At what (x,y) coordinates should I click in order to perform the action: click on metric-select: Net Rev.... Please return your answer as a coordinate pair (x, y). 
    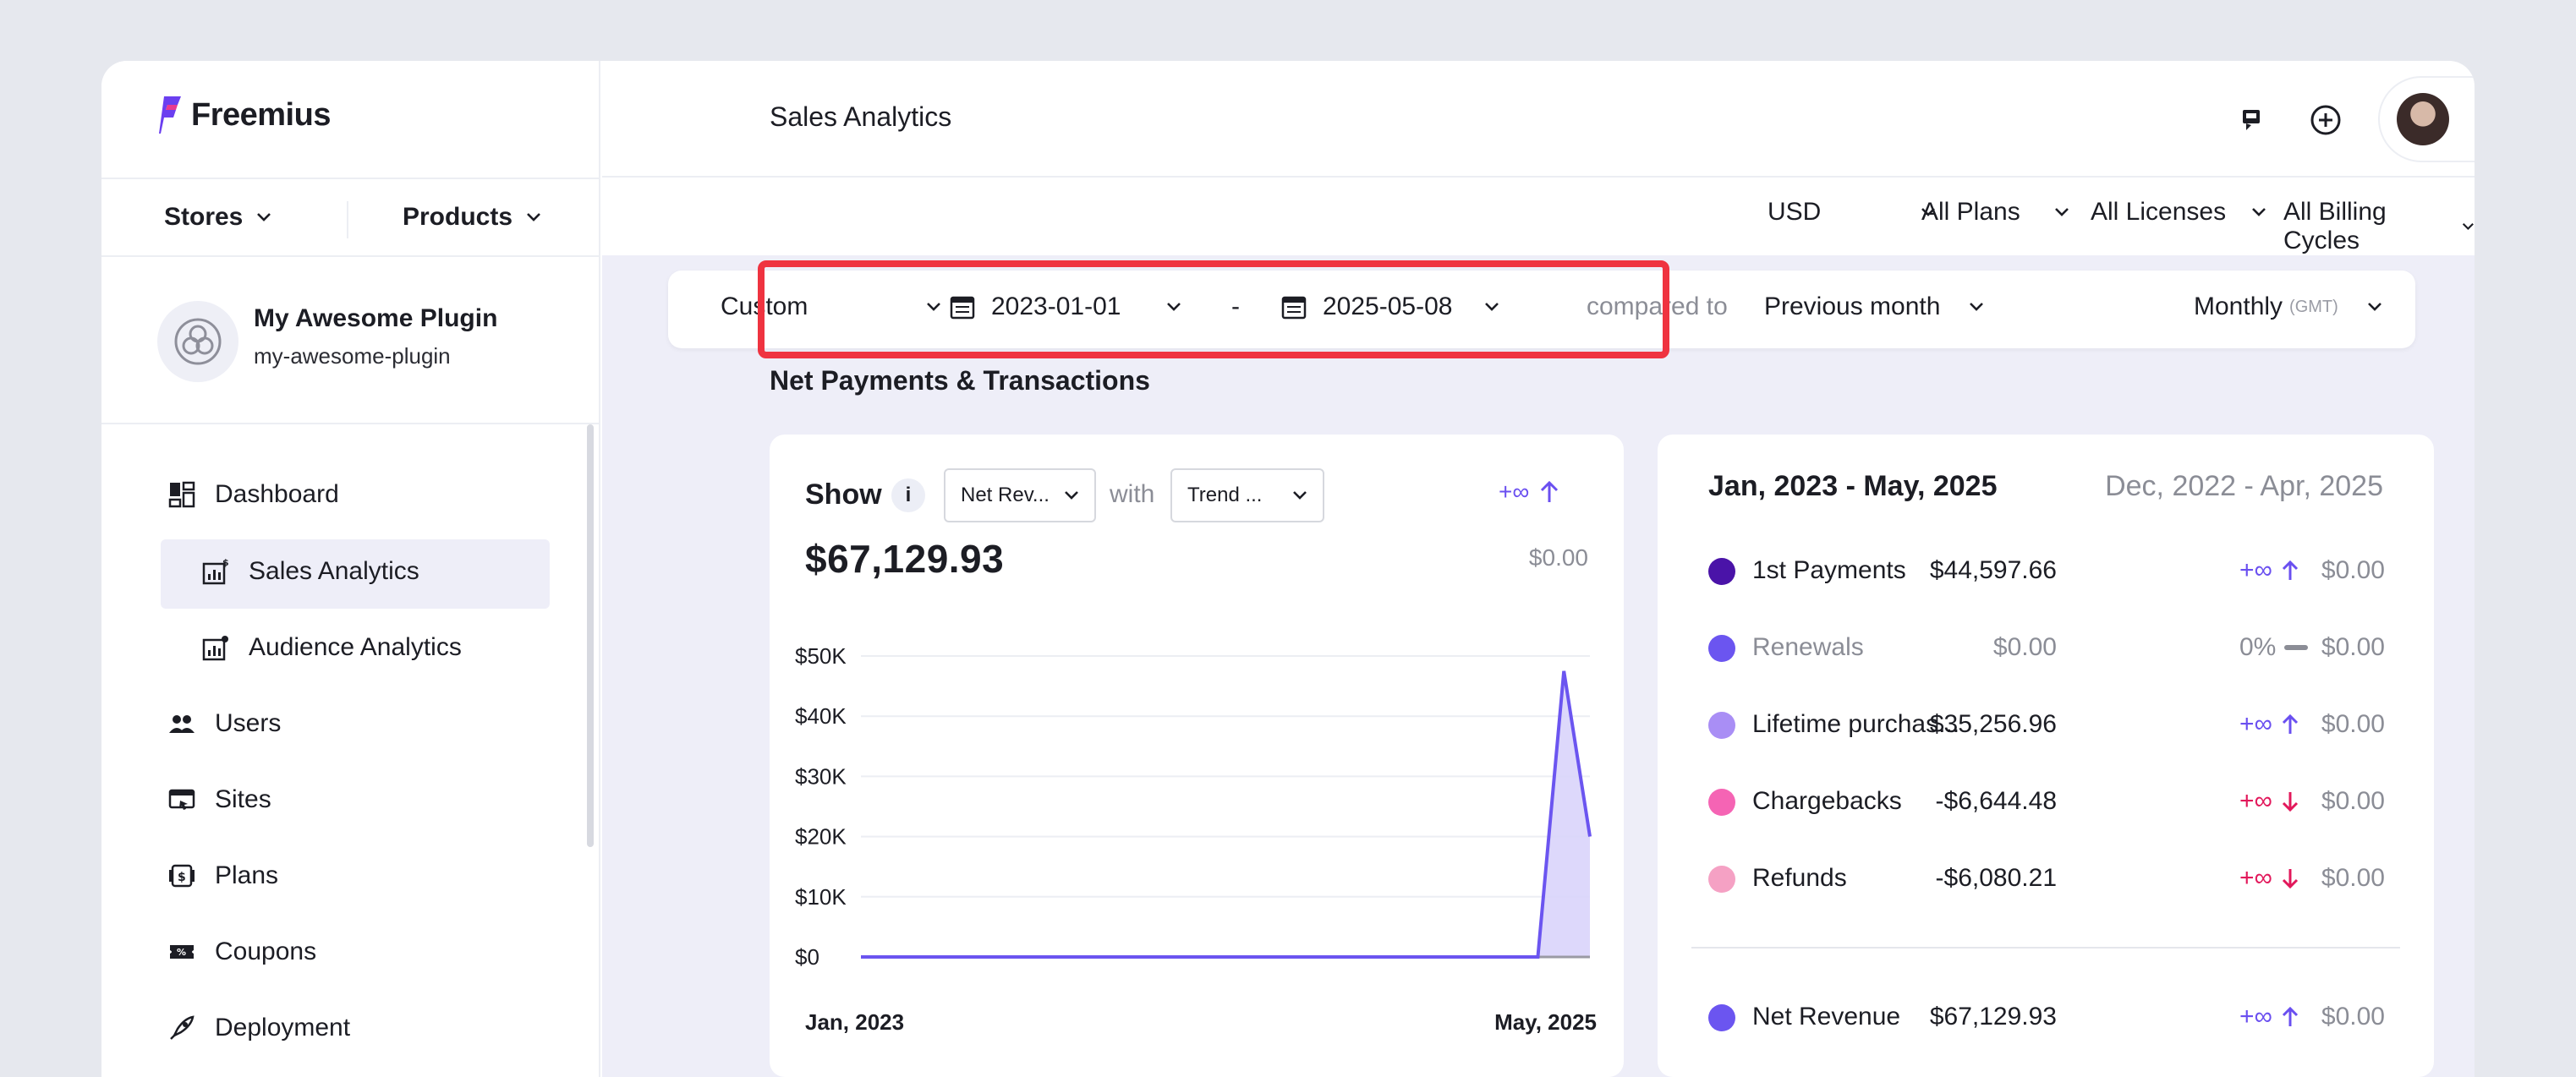
    Looking at the image, I should click on (1020, 495).